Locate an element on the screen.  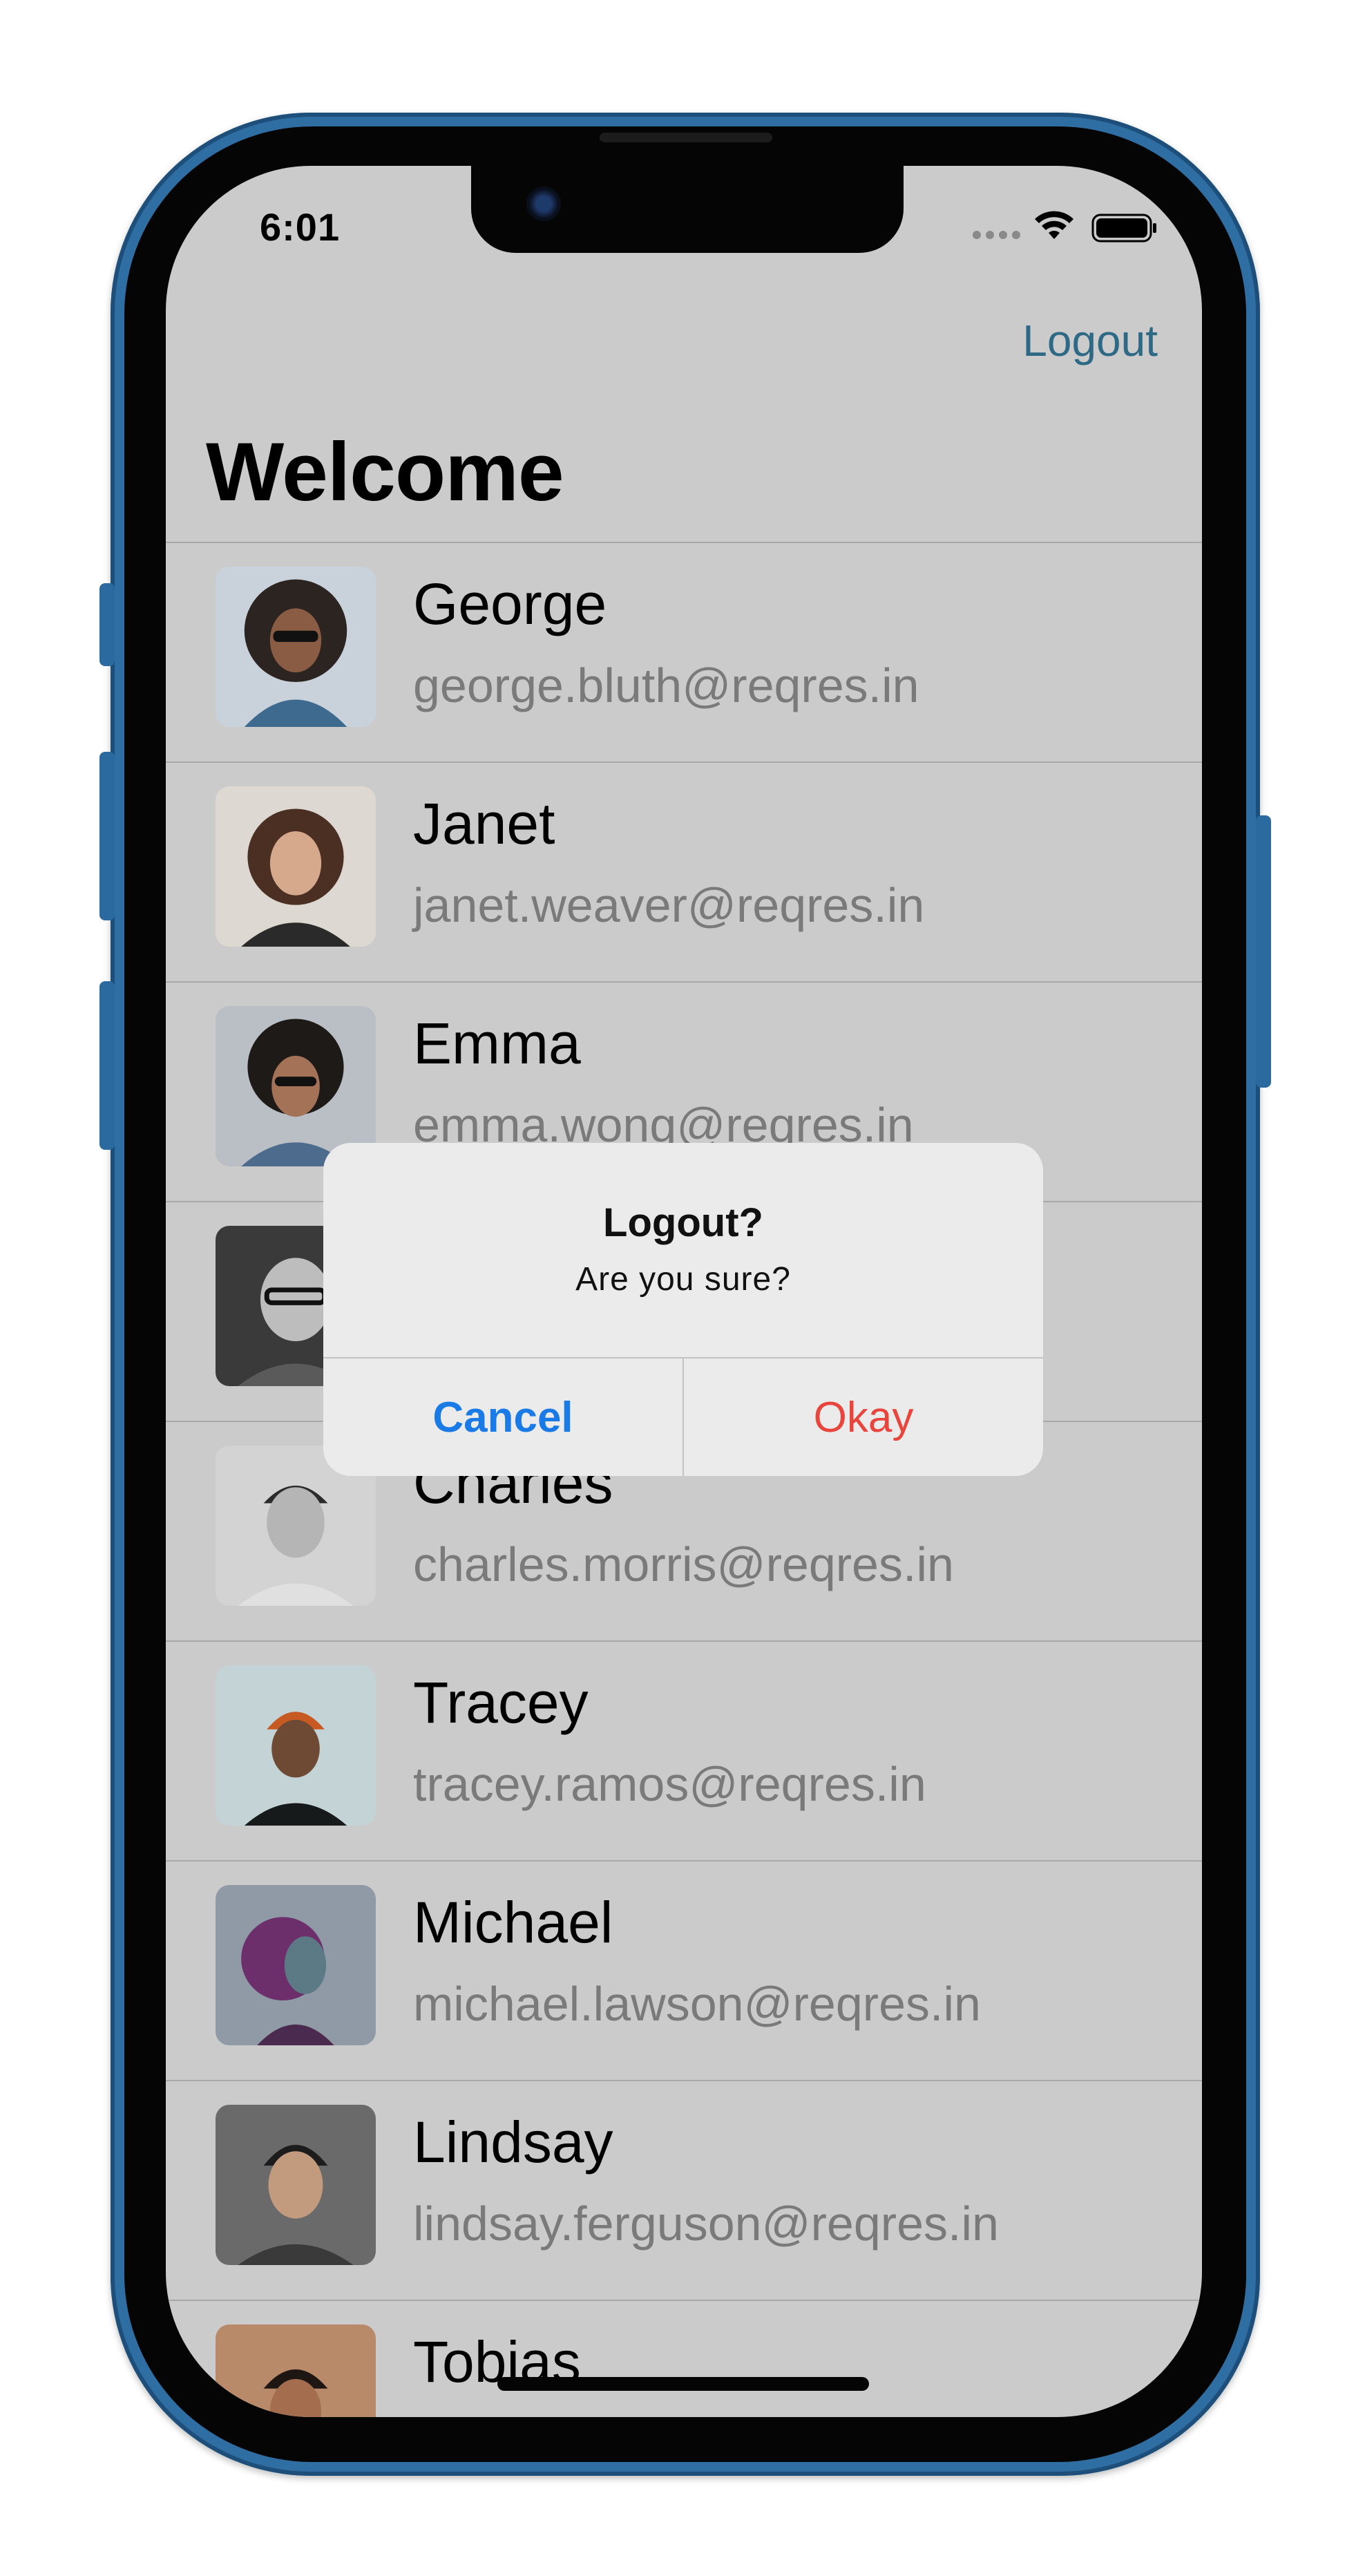
list-item: Janet janet.weaver@reqres.in is located at coordinates (684, 871).